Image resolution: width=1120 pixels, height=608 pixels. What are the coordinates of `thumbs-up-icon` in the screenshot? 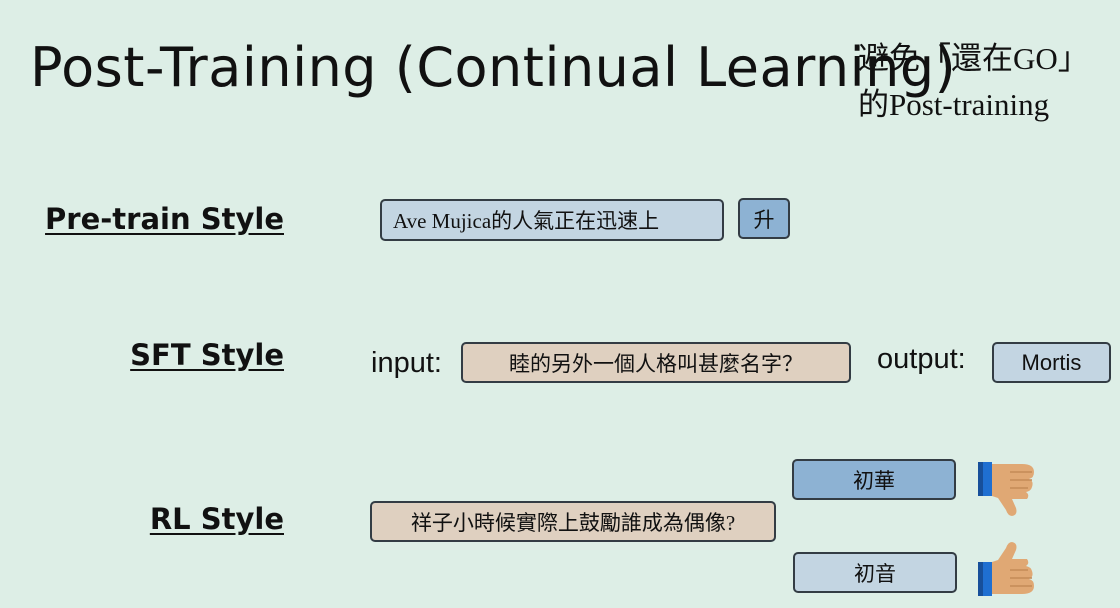 It's located at (1007, 572).